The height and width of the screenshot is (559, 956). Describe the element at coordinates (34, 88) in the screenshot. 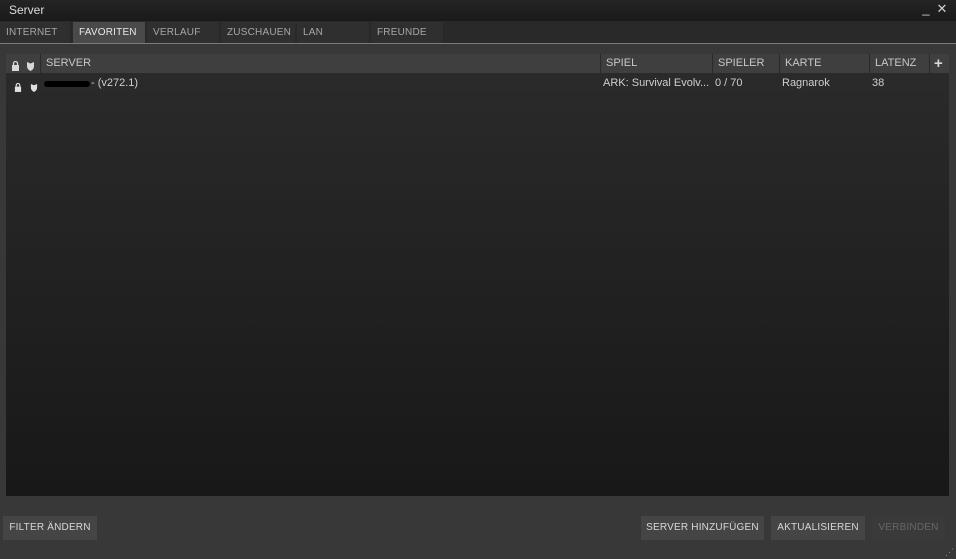

I see `row-shield-icon` at that location.